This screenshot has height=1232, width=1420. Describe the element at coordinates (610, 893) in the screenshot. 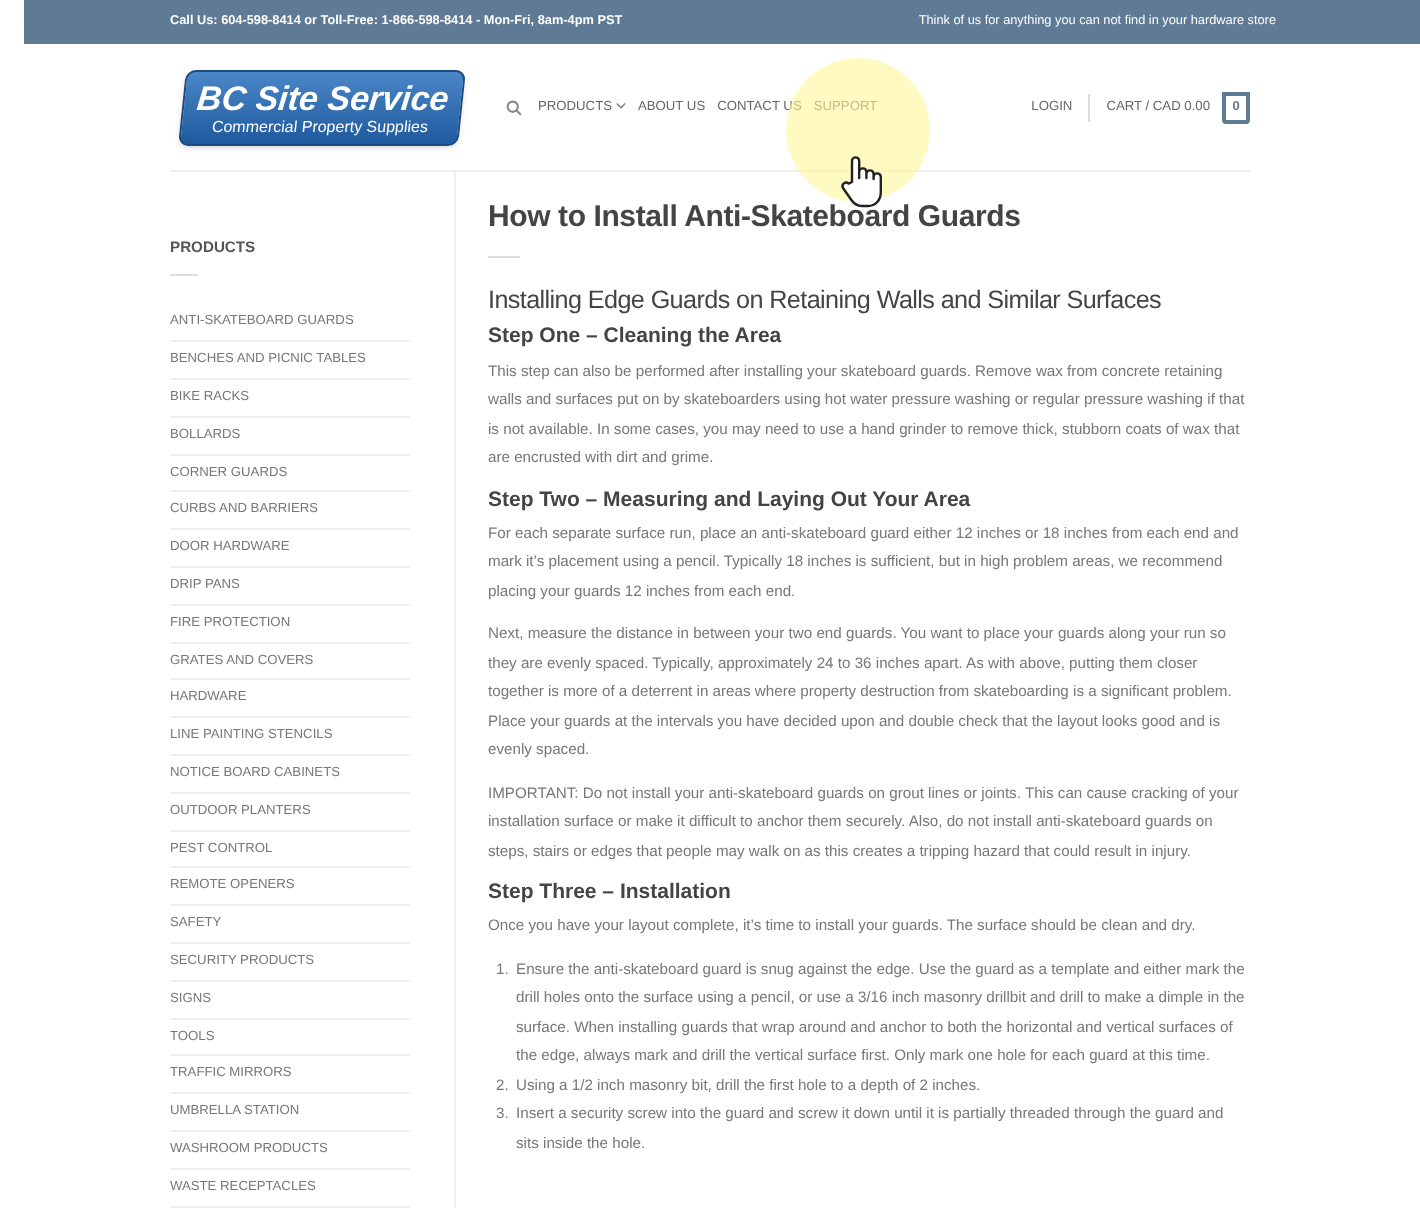

I see `step-heading: Step Three – Installation` at that location.